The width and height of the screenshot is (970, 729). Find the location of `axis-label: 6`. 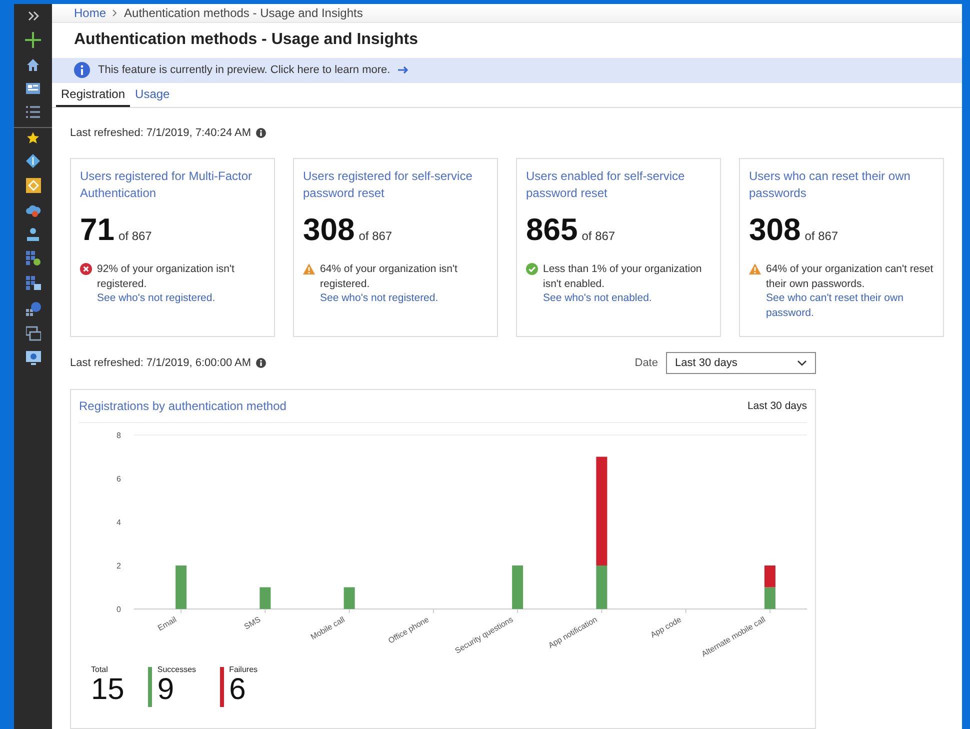

axis-label: 6 is located at coordinates (118, 479).